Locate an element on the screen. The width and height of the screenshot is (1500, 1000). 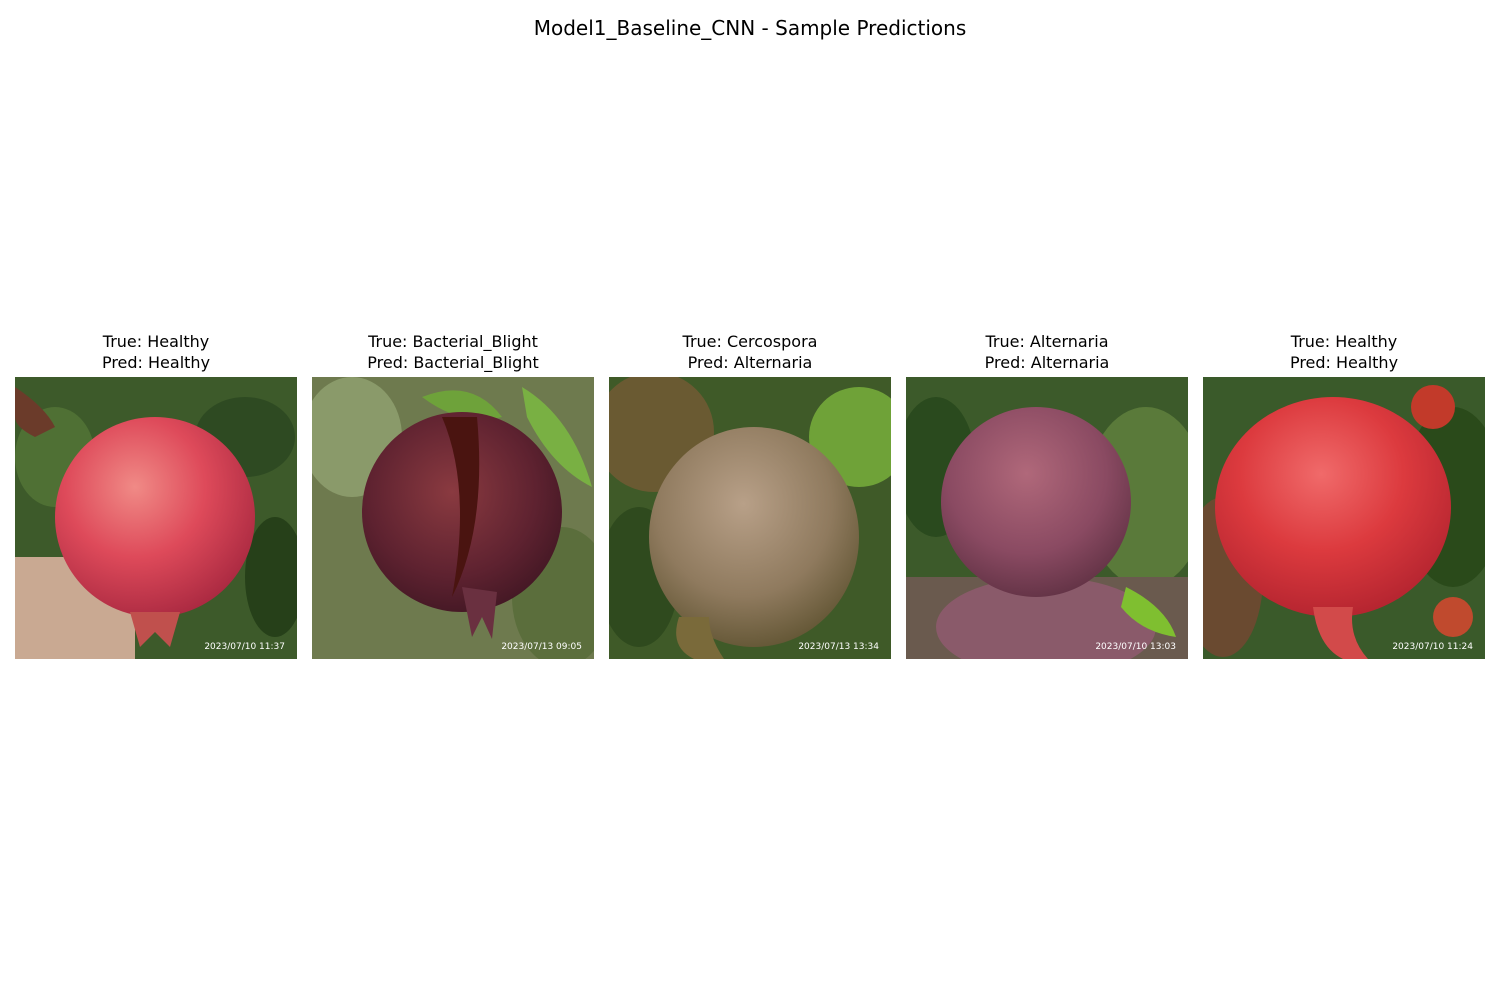
photo-timestamp: 2023/07/10 11:24 is located at coordinates (1432, 647).